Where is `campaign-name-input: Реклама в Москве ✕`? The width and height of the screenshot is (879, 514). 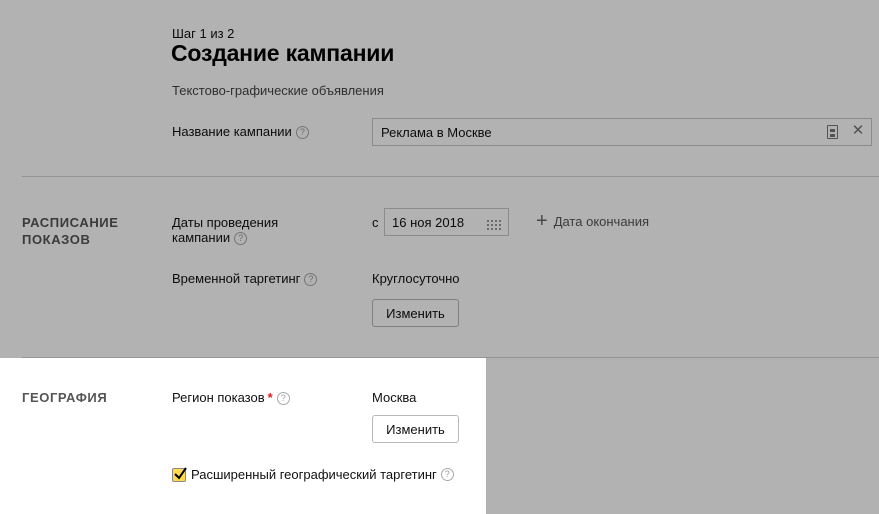
campaign-name-input: Реклама в Москве ✕ is located at coordinates (622, 132).